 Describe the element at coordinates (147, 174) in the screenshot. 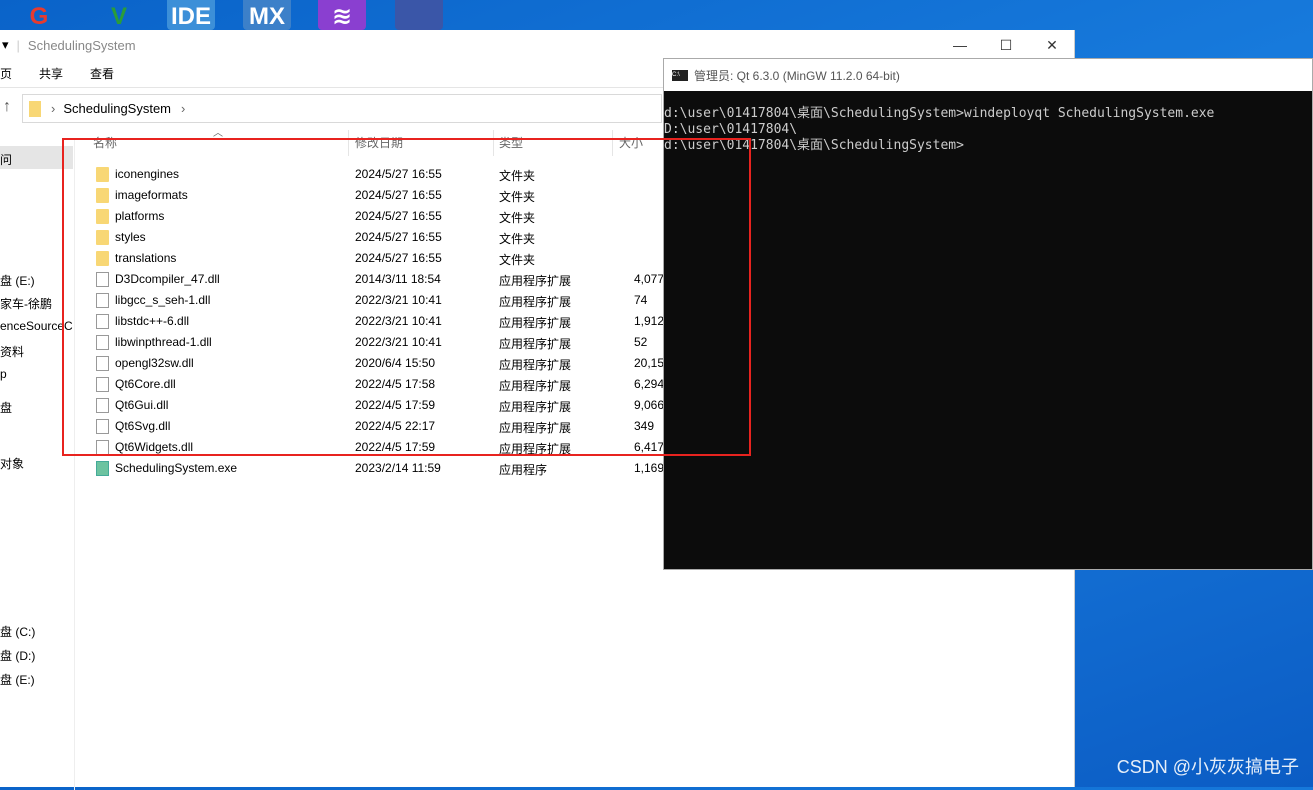

I see `file-name: iconengines` at that location.